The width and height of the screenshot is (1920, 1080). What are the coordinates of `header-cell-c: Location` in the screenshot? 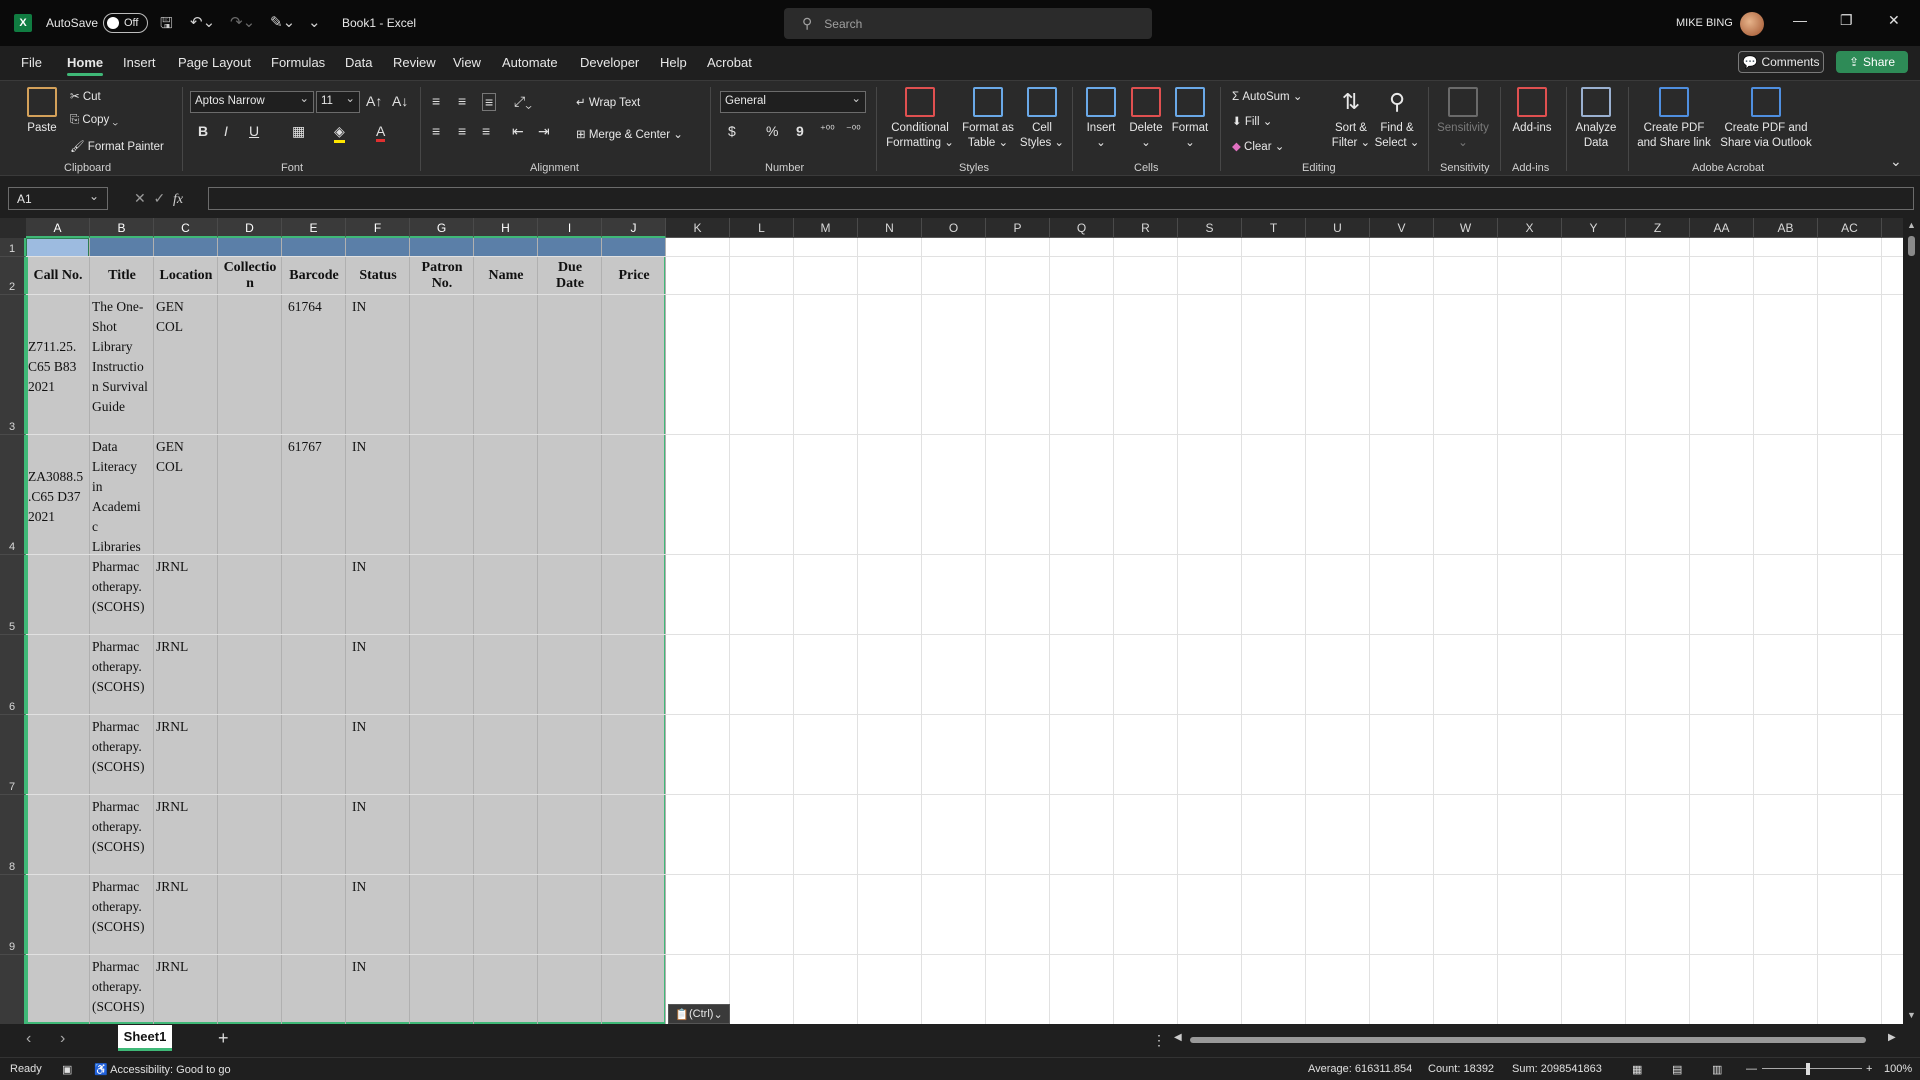 It's located at (186, 276).